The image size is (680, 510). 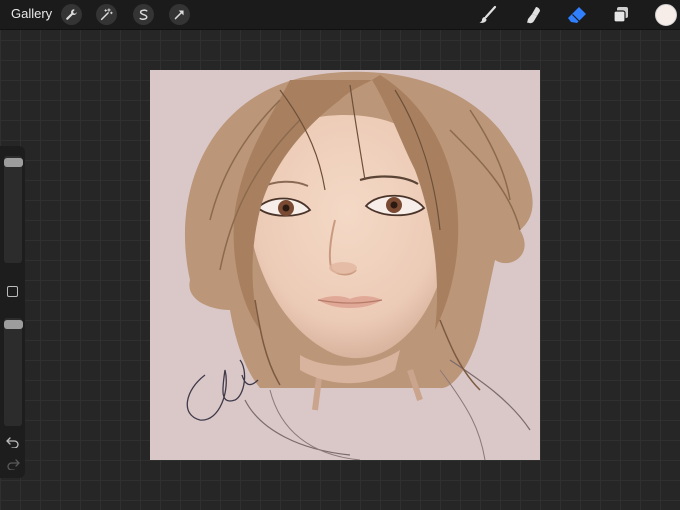 I want to click on smudge-icon, so click(x=533, y=15).